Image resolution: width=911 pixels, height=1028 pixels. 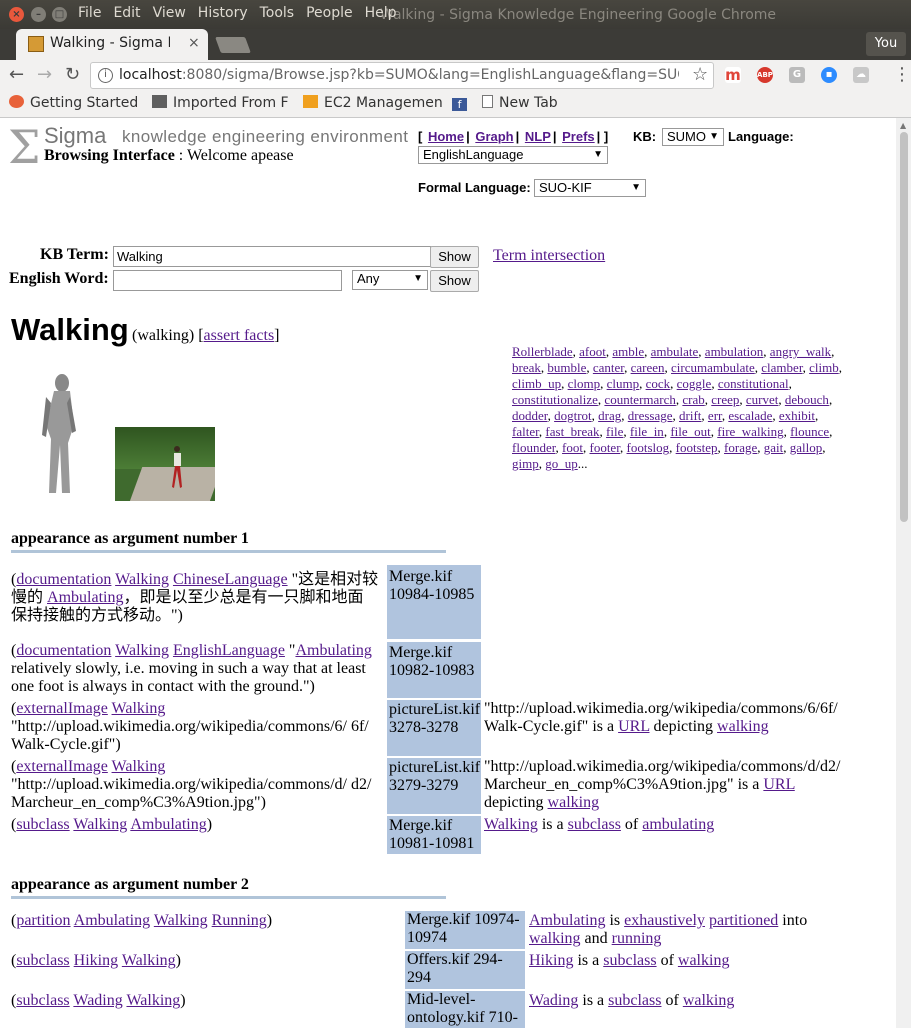 I want to click on back-arrow-icon: ←, so click(x=16, y=74).